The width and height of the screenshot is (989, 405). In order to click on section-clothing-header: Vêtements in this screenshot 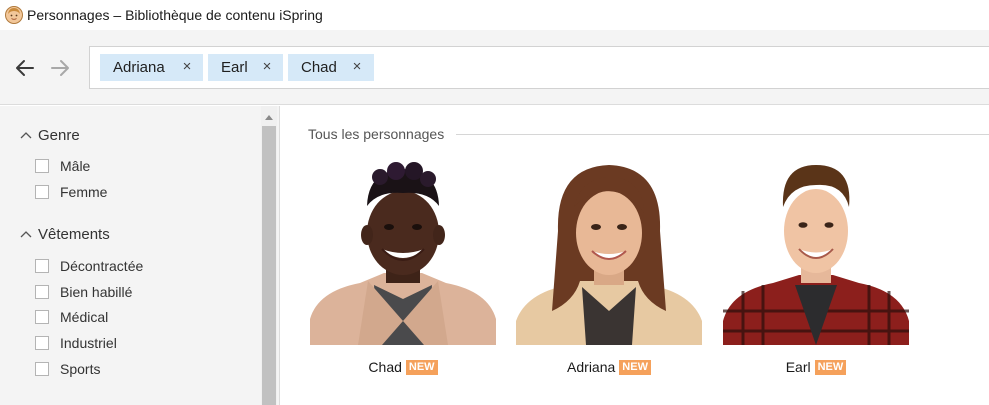, I will do `click(65, 234)`.